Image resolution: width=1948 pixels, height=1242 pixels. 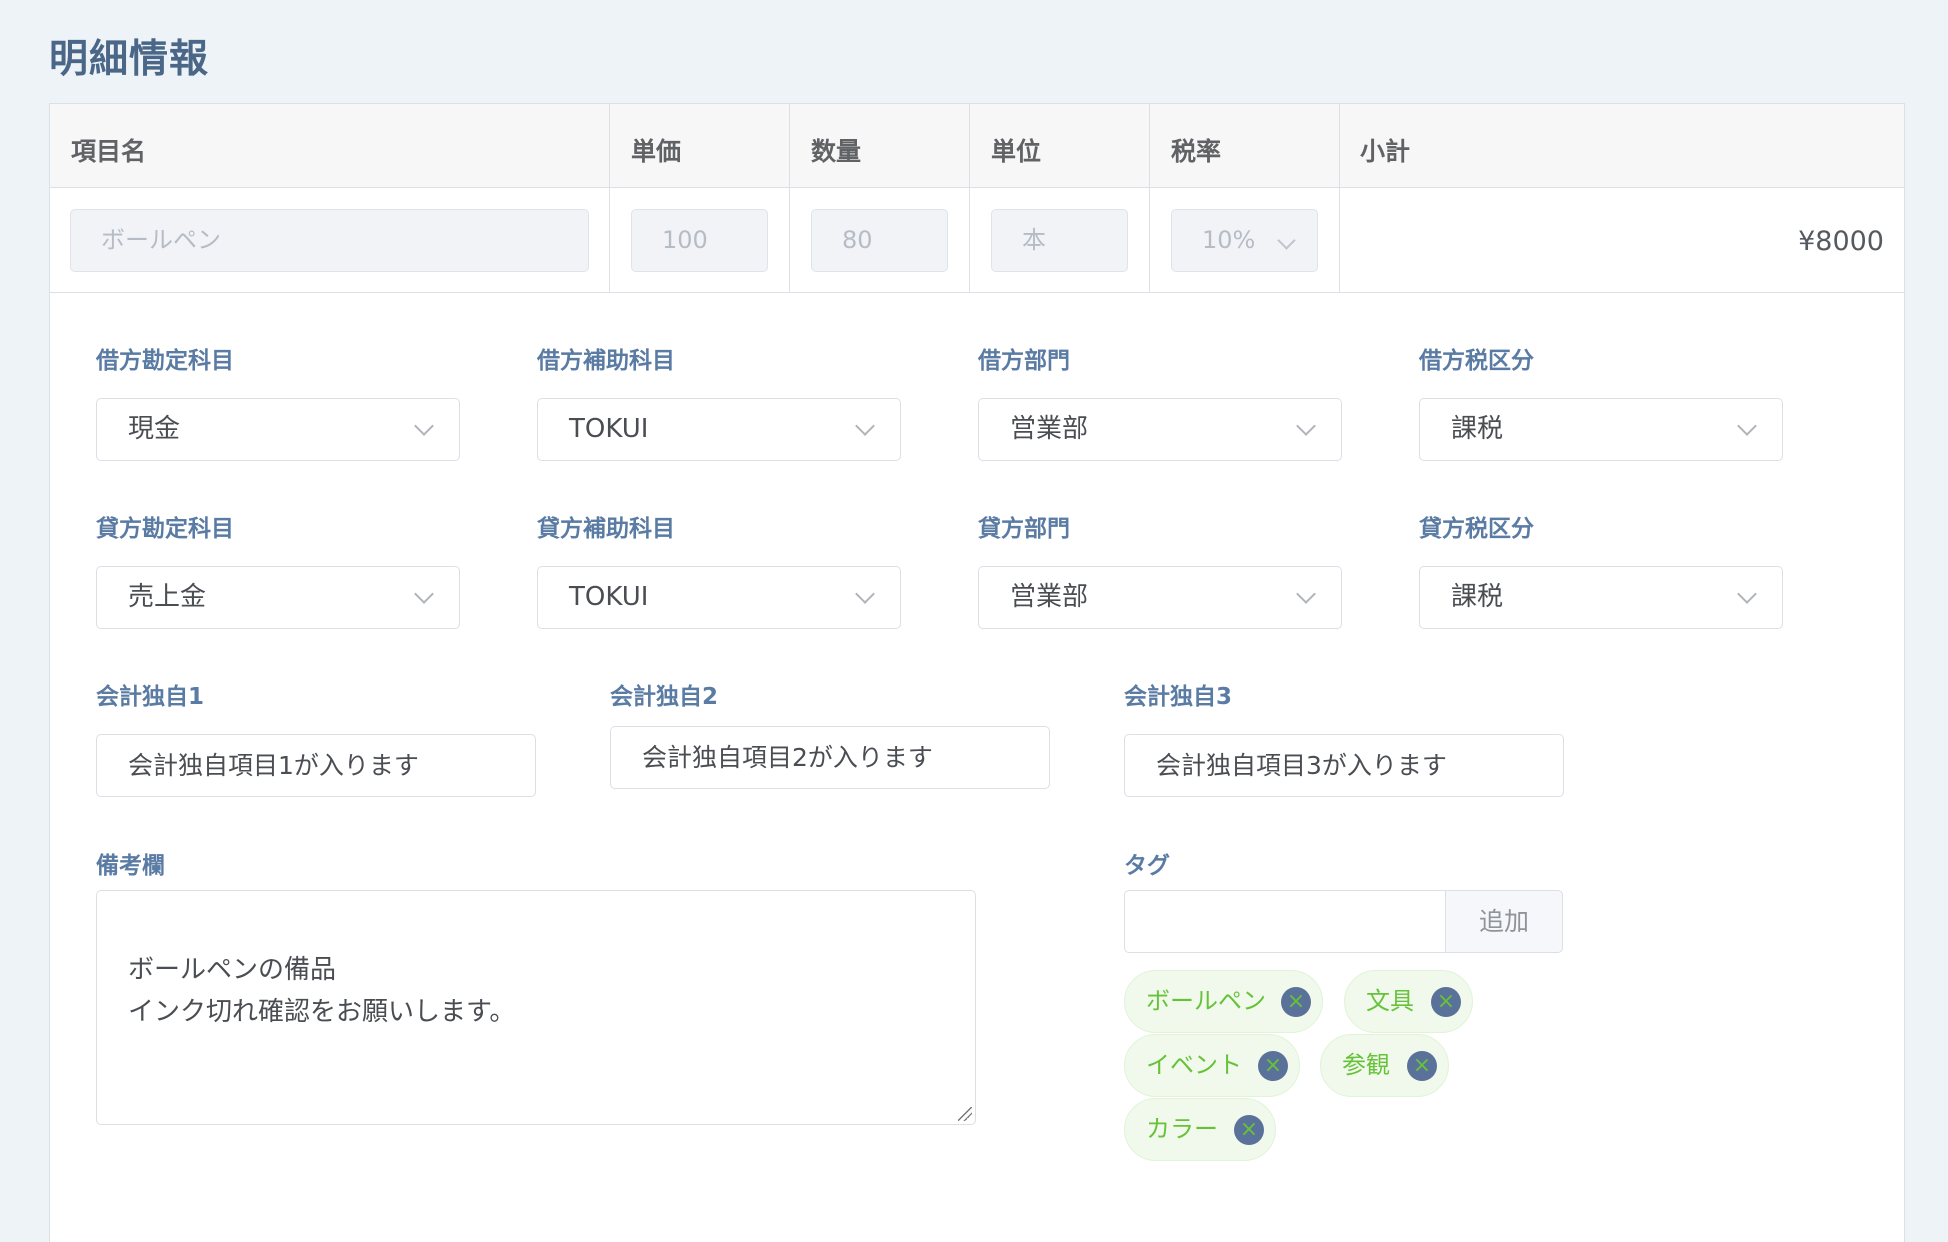 What do you see at coordinates (150, 697) in the screenshot?
I see `custom1-label: 会計独自1` at bounding box center [150, 697].